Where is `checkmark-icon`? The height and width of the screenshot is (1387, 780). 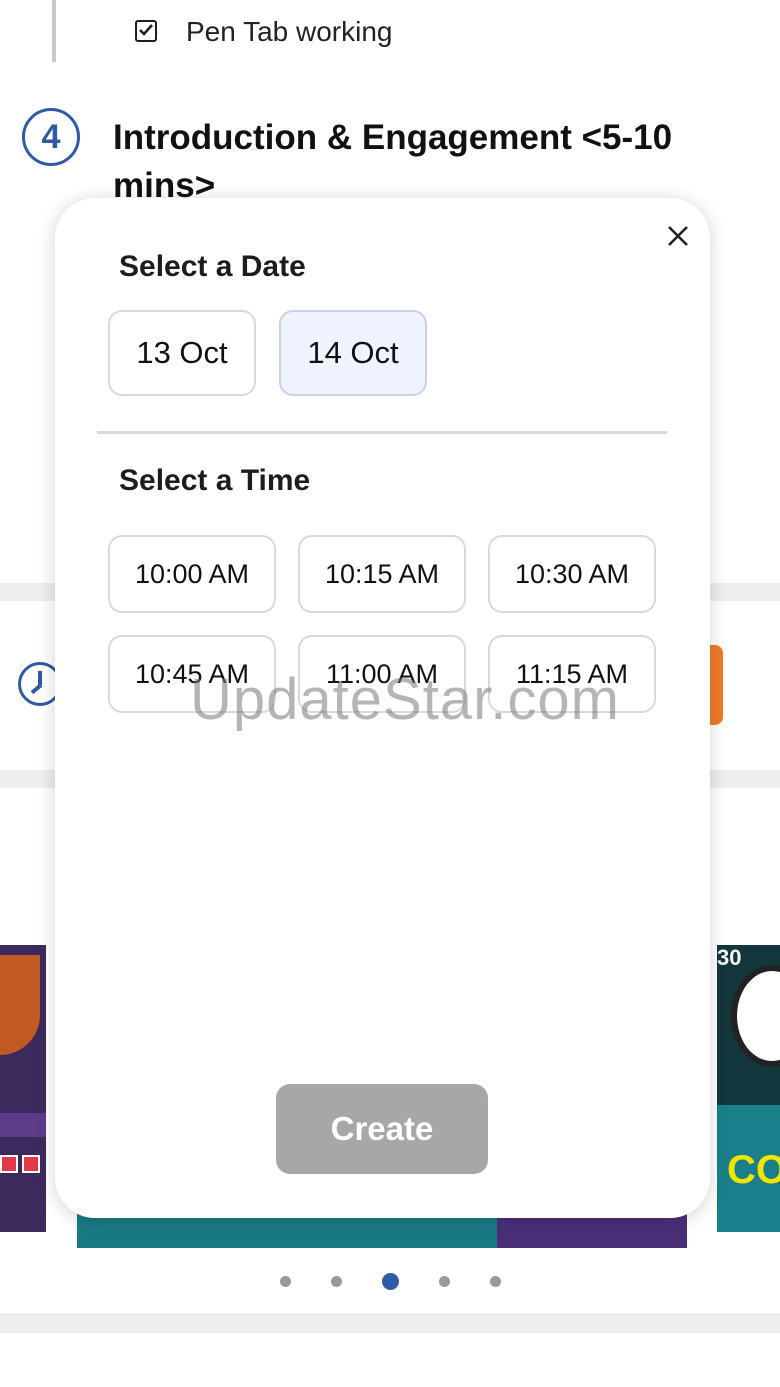 checkmark-icon is located at coordinates (146, 30).